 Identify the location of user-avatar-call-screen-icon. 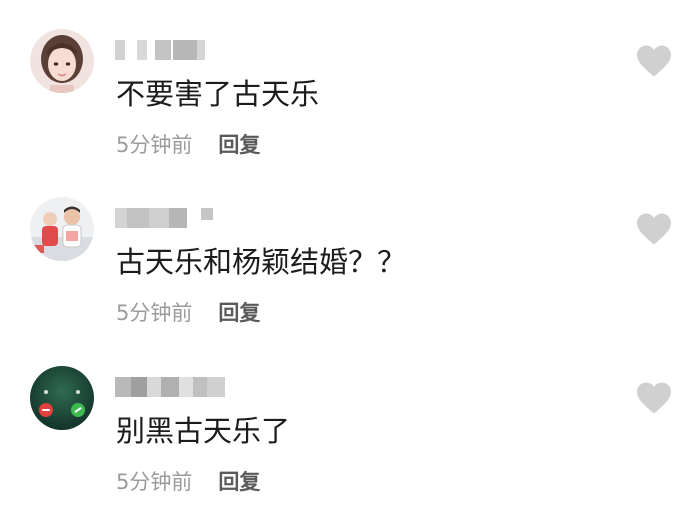
(62, 398).